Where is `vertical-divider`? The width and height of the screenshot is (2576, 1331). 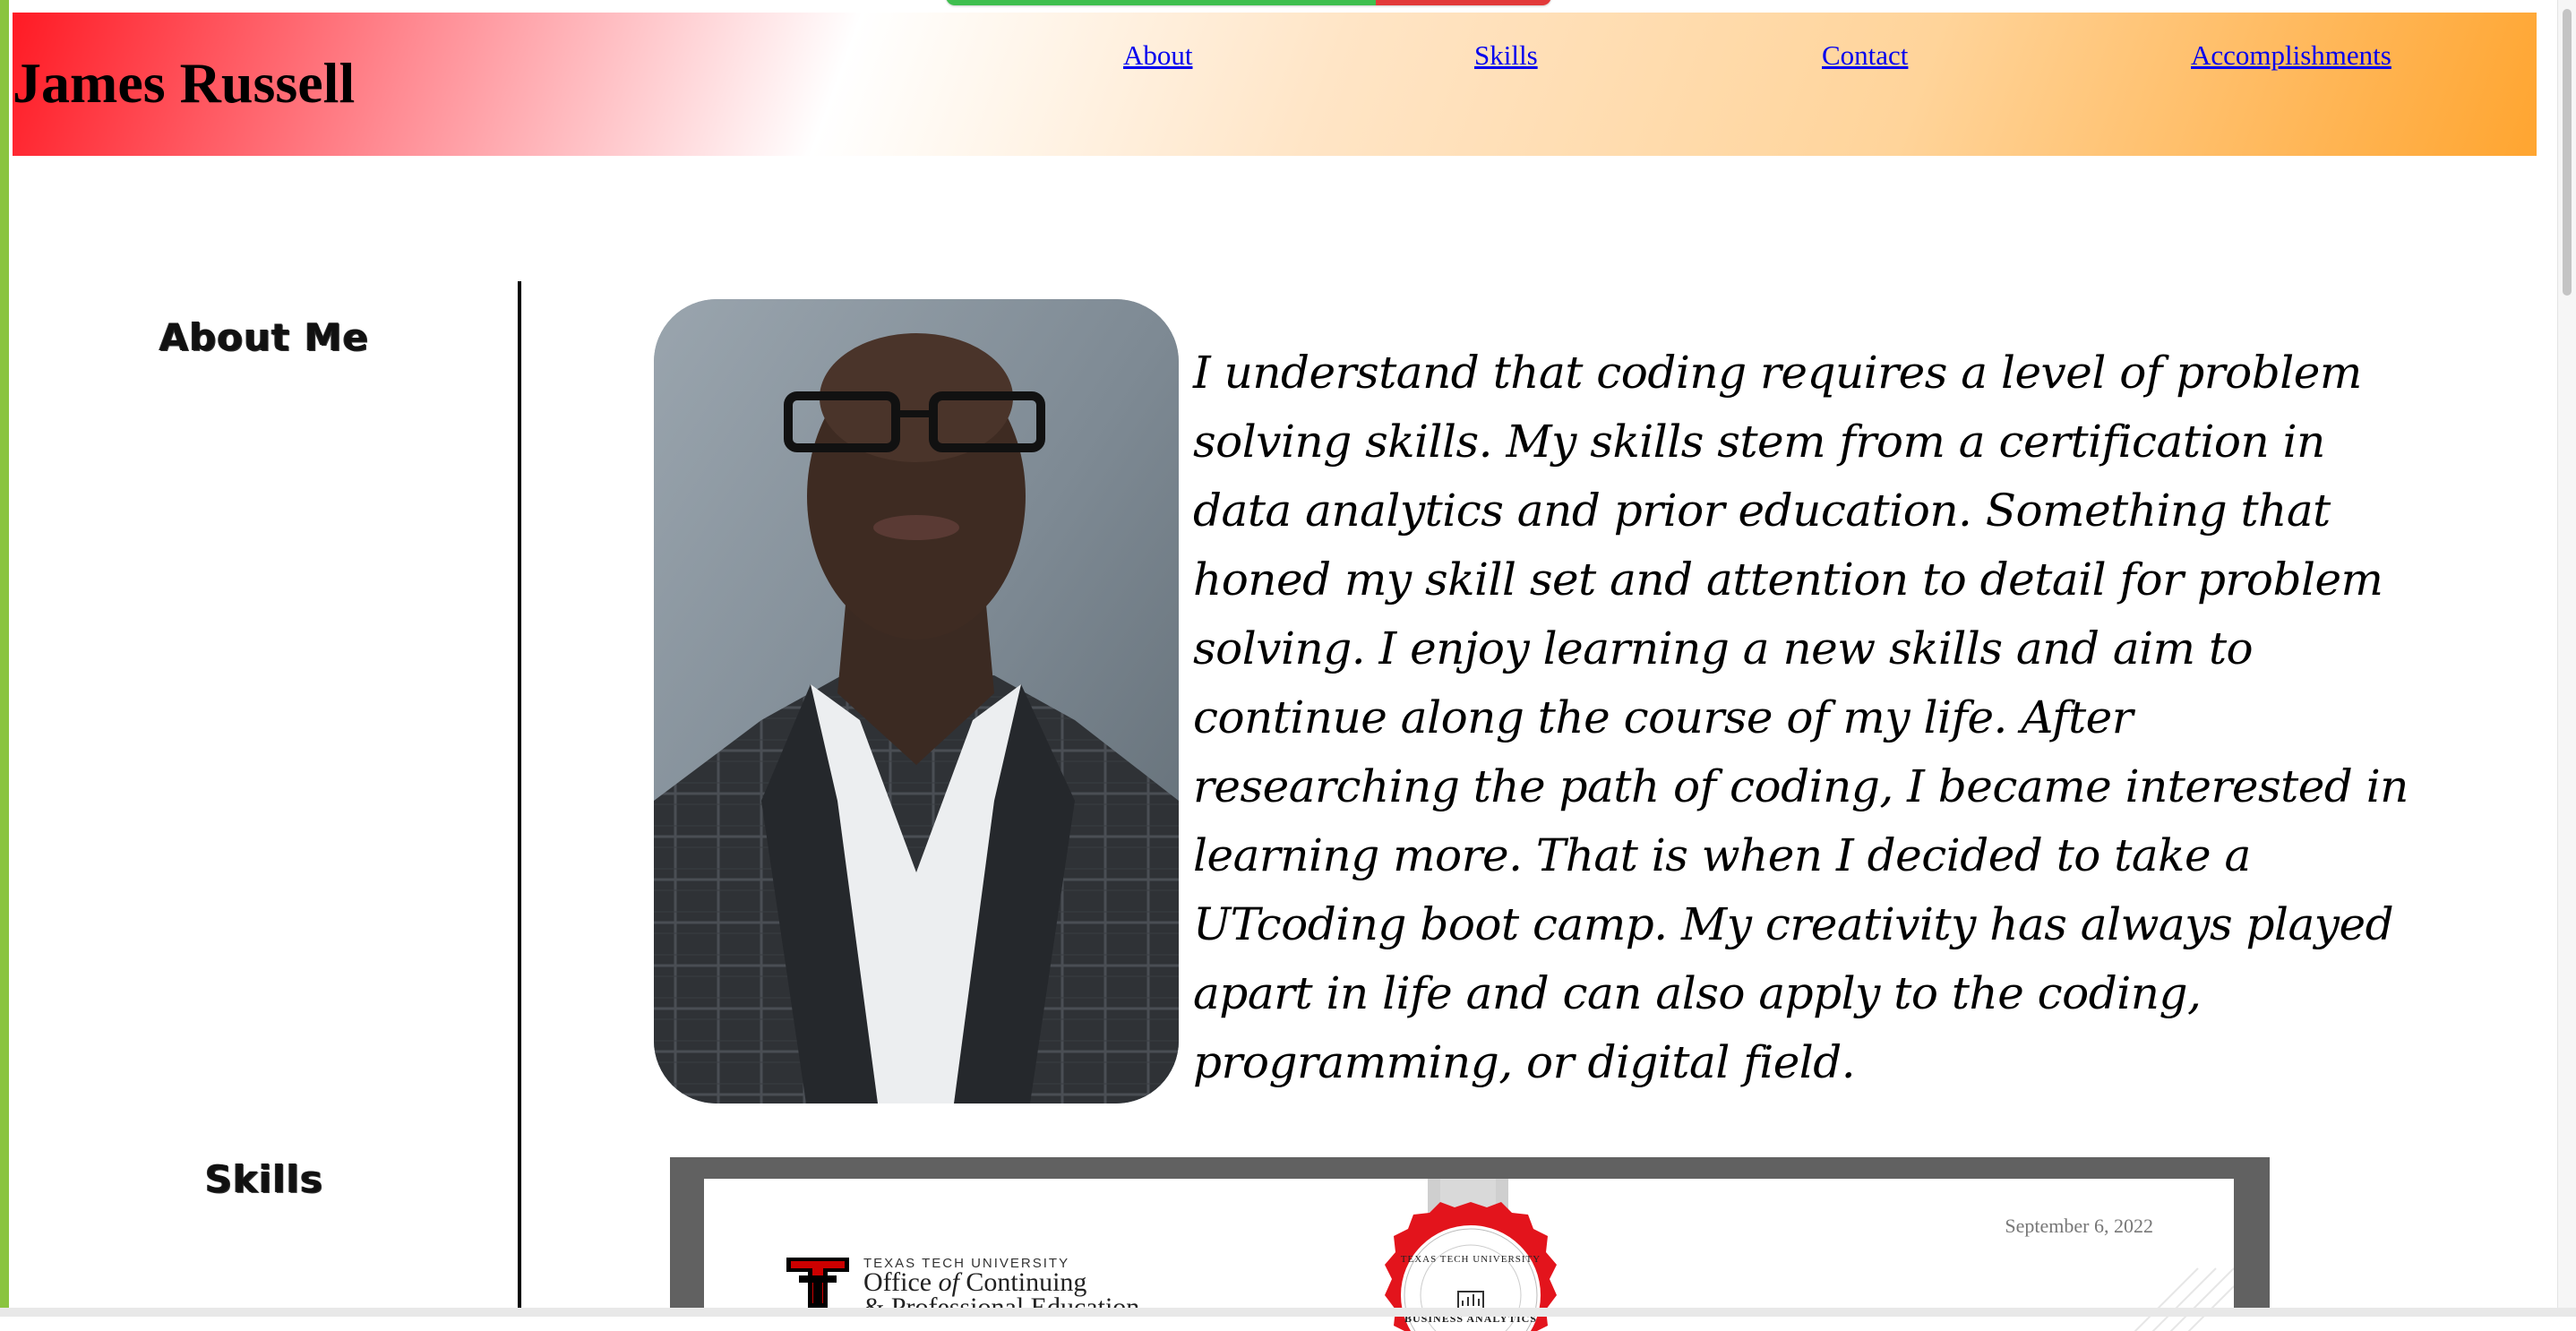 vertical-divider is located at coordinates (519, 796).